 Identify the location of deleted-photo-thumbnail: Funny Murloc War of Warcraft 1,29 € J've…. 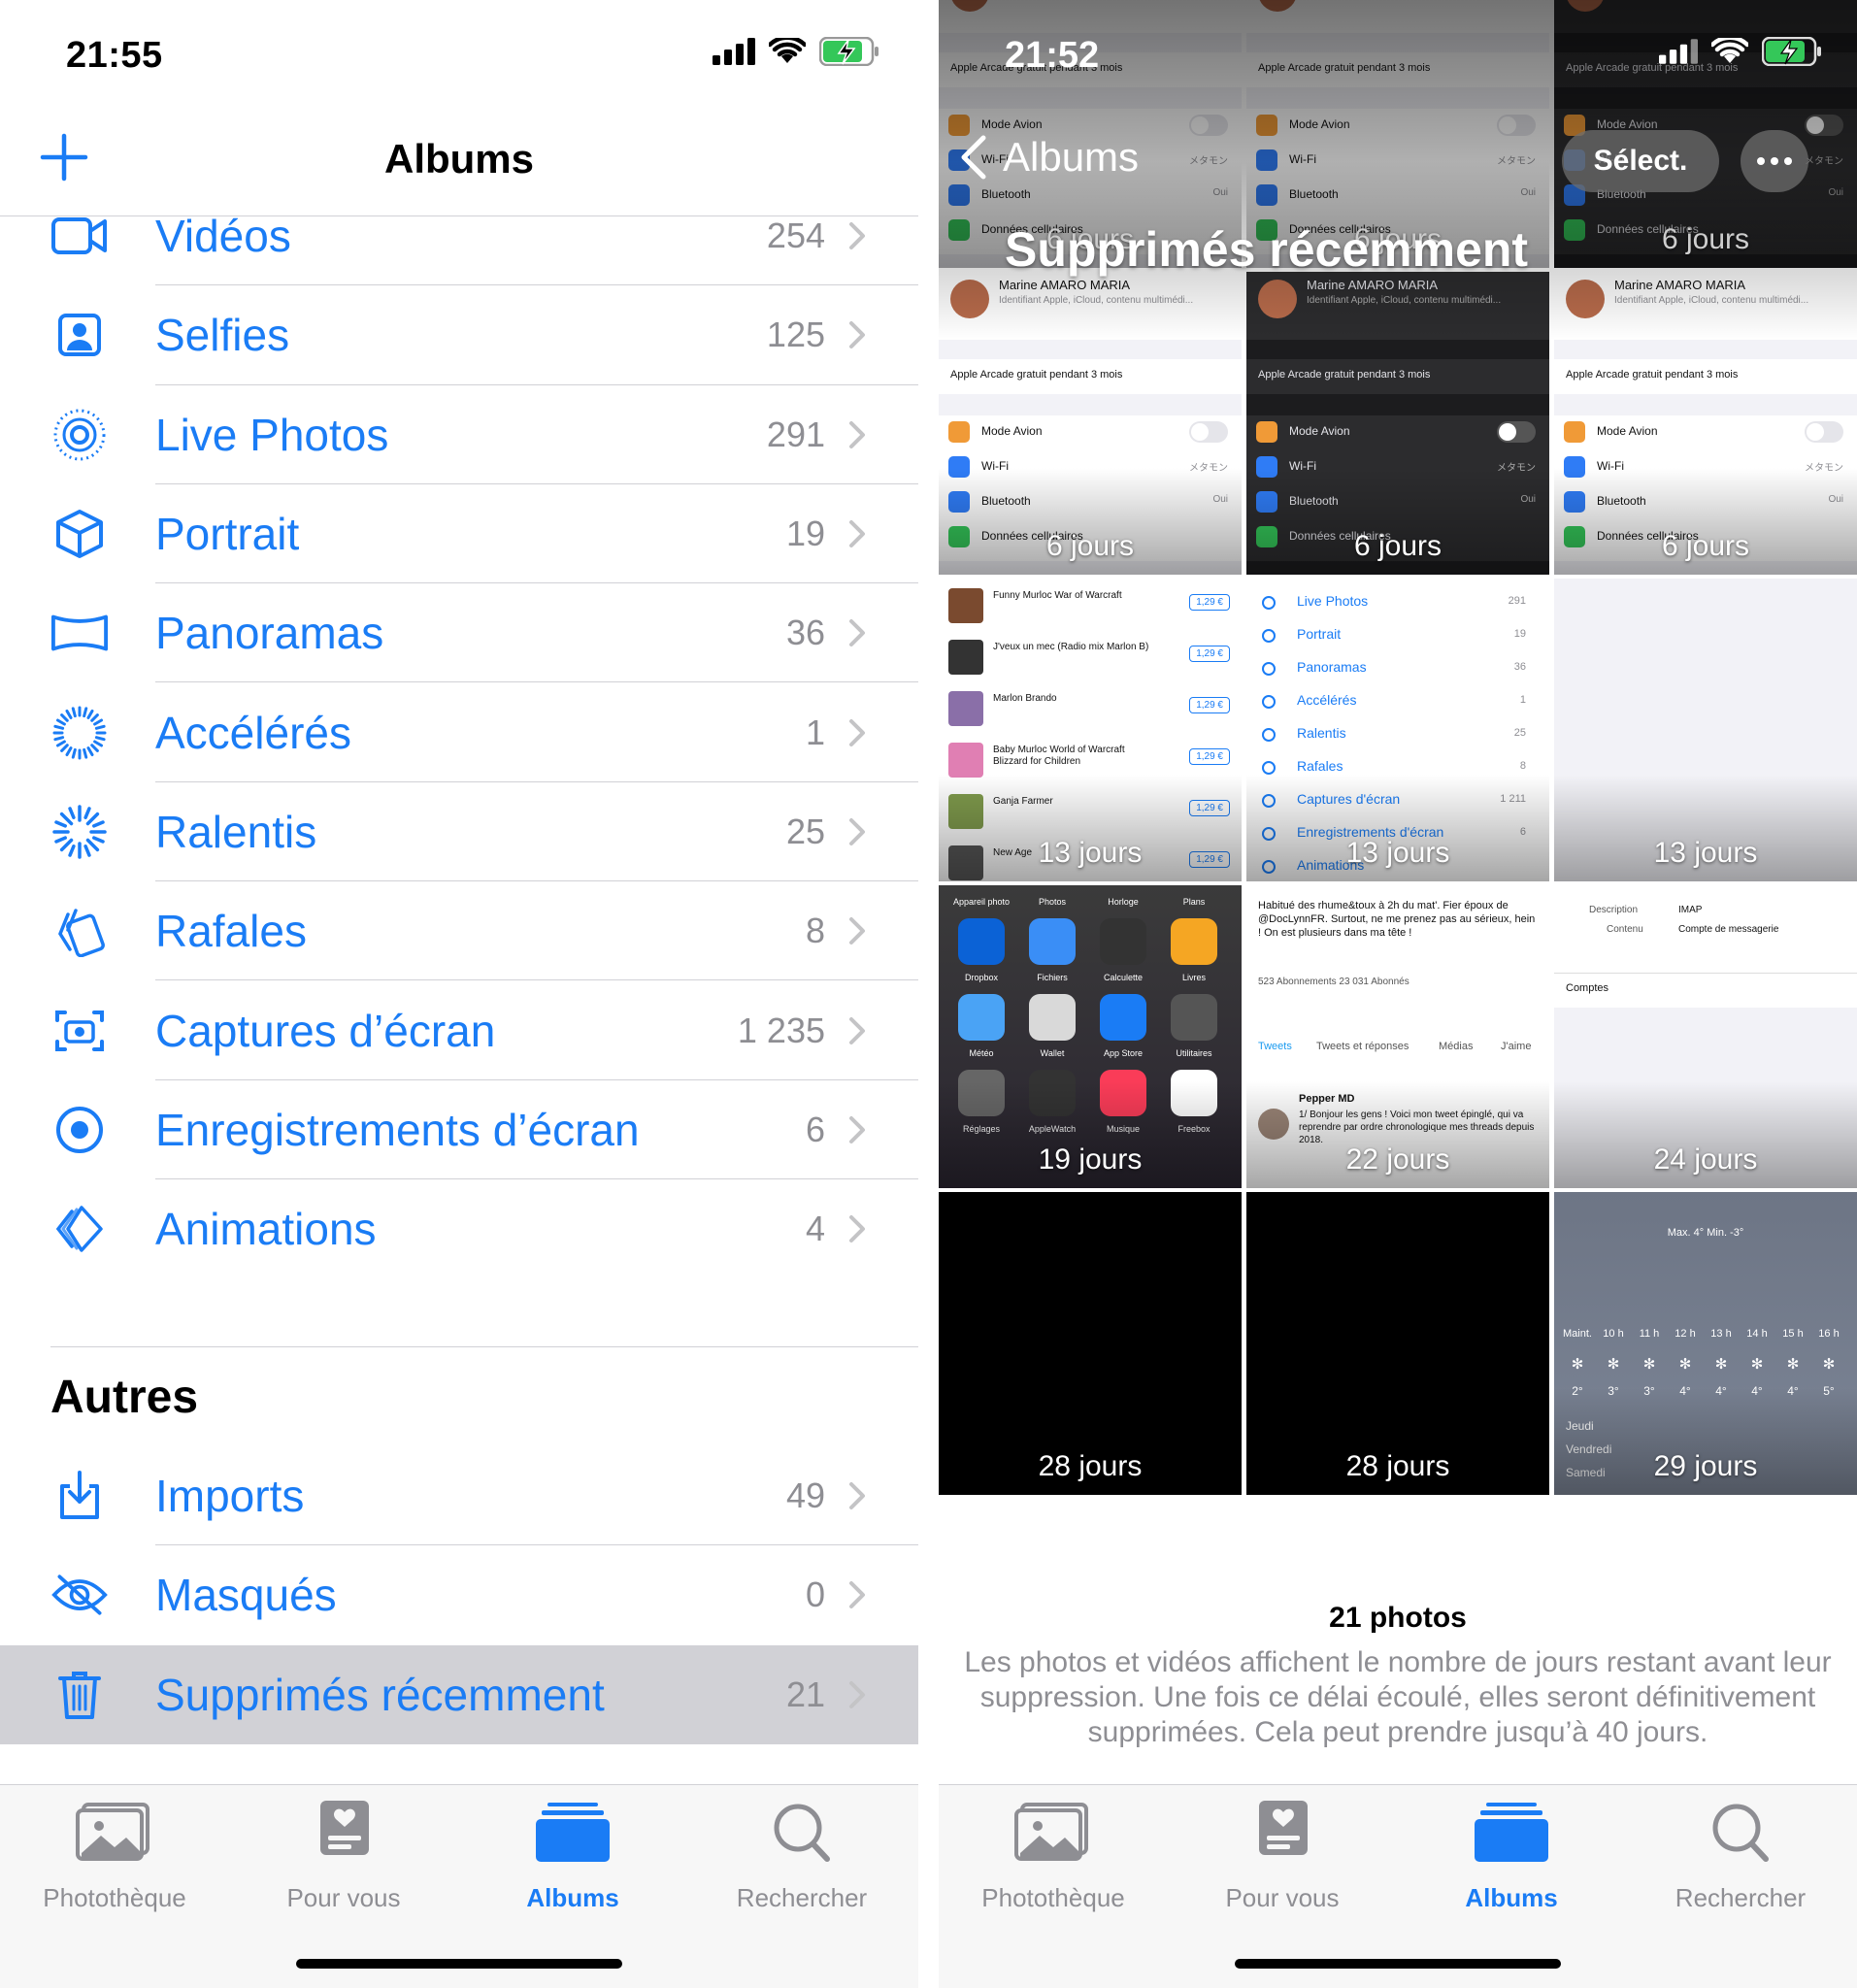
(1090, 730).